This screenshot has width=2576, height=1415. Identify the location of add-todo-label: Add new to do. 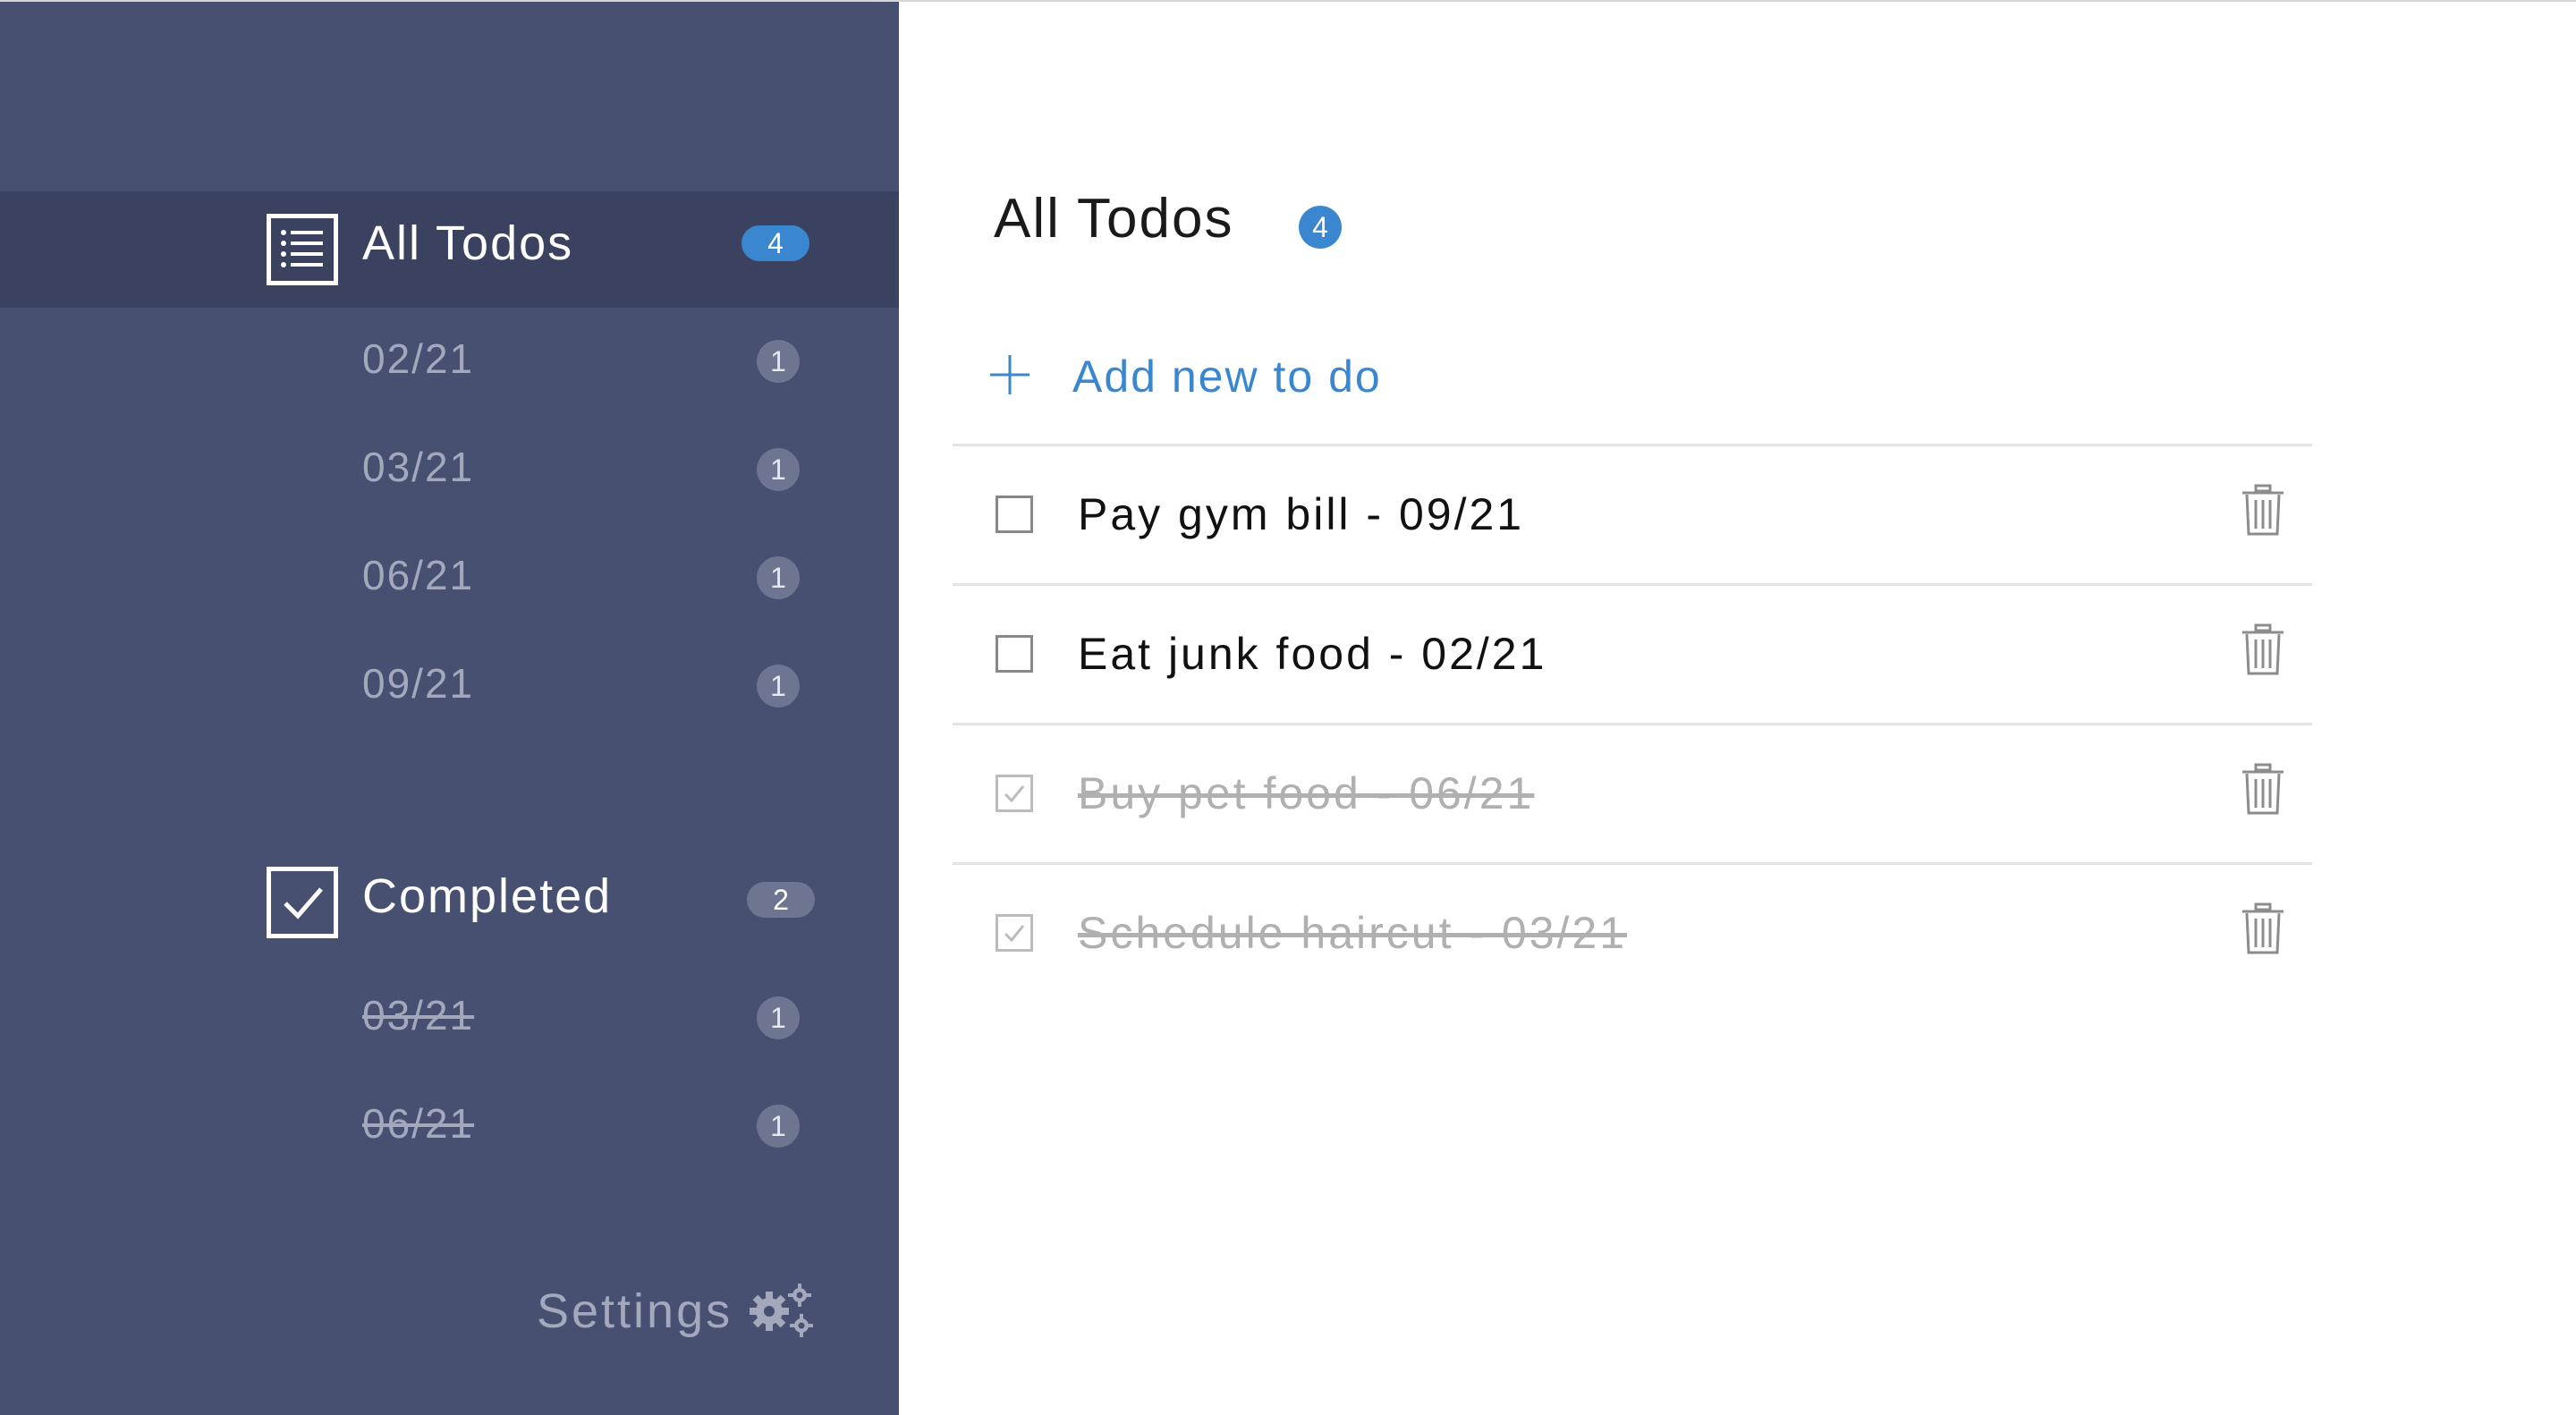
(1227, 377).